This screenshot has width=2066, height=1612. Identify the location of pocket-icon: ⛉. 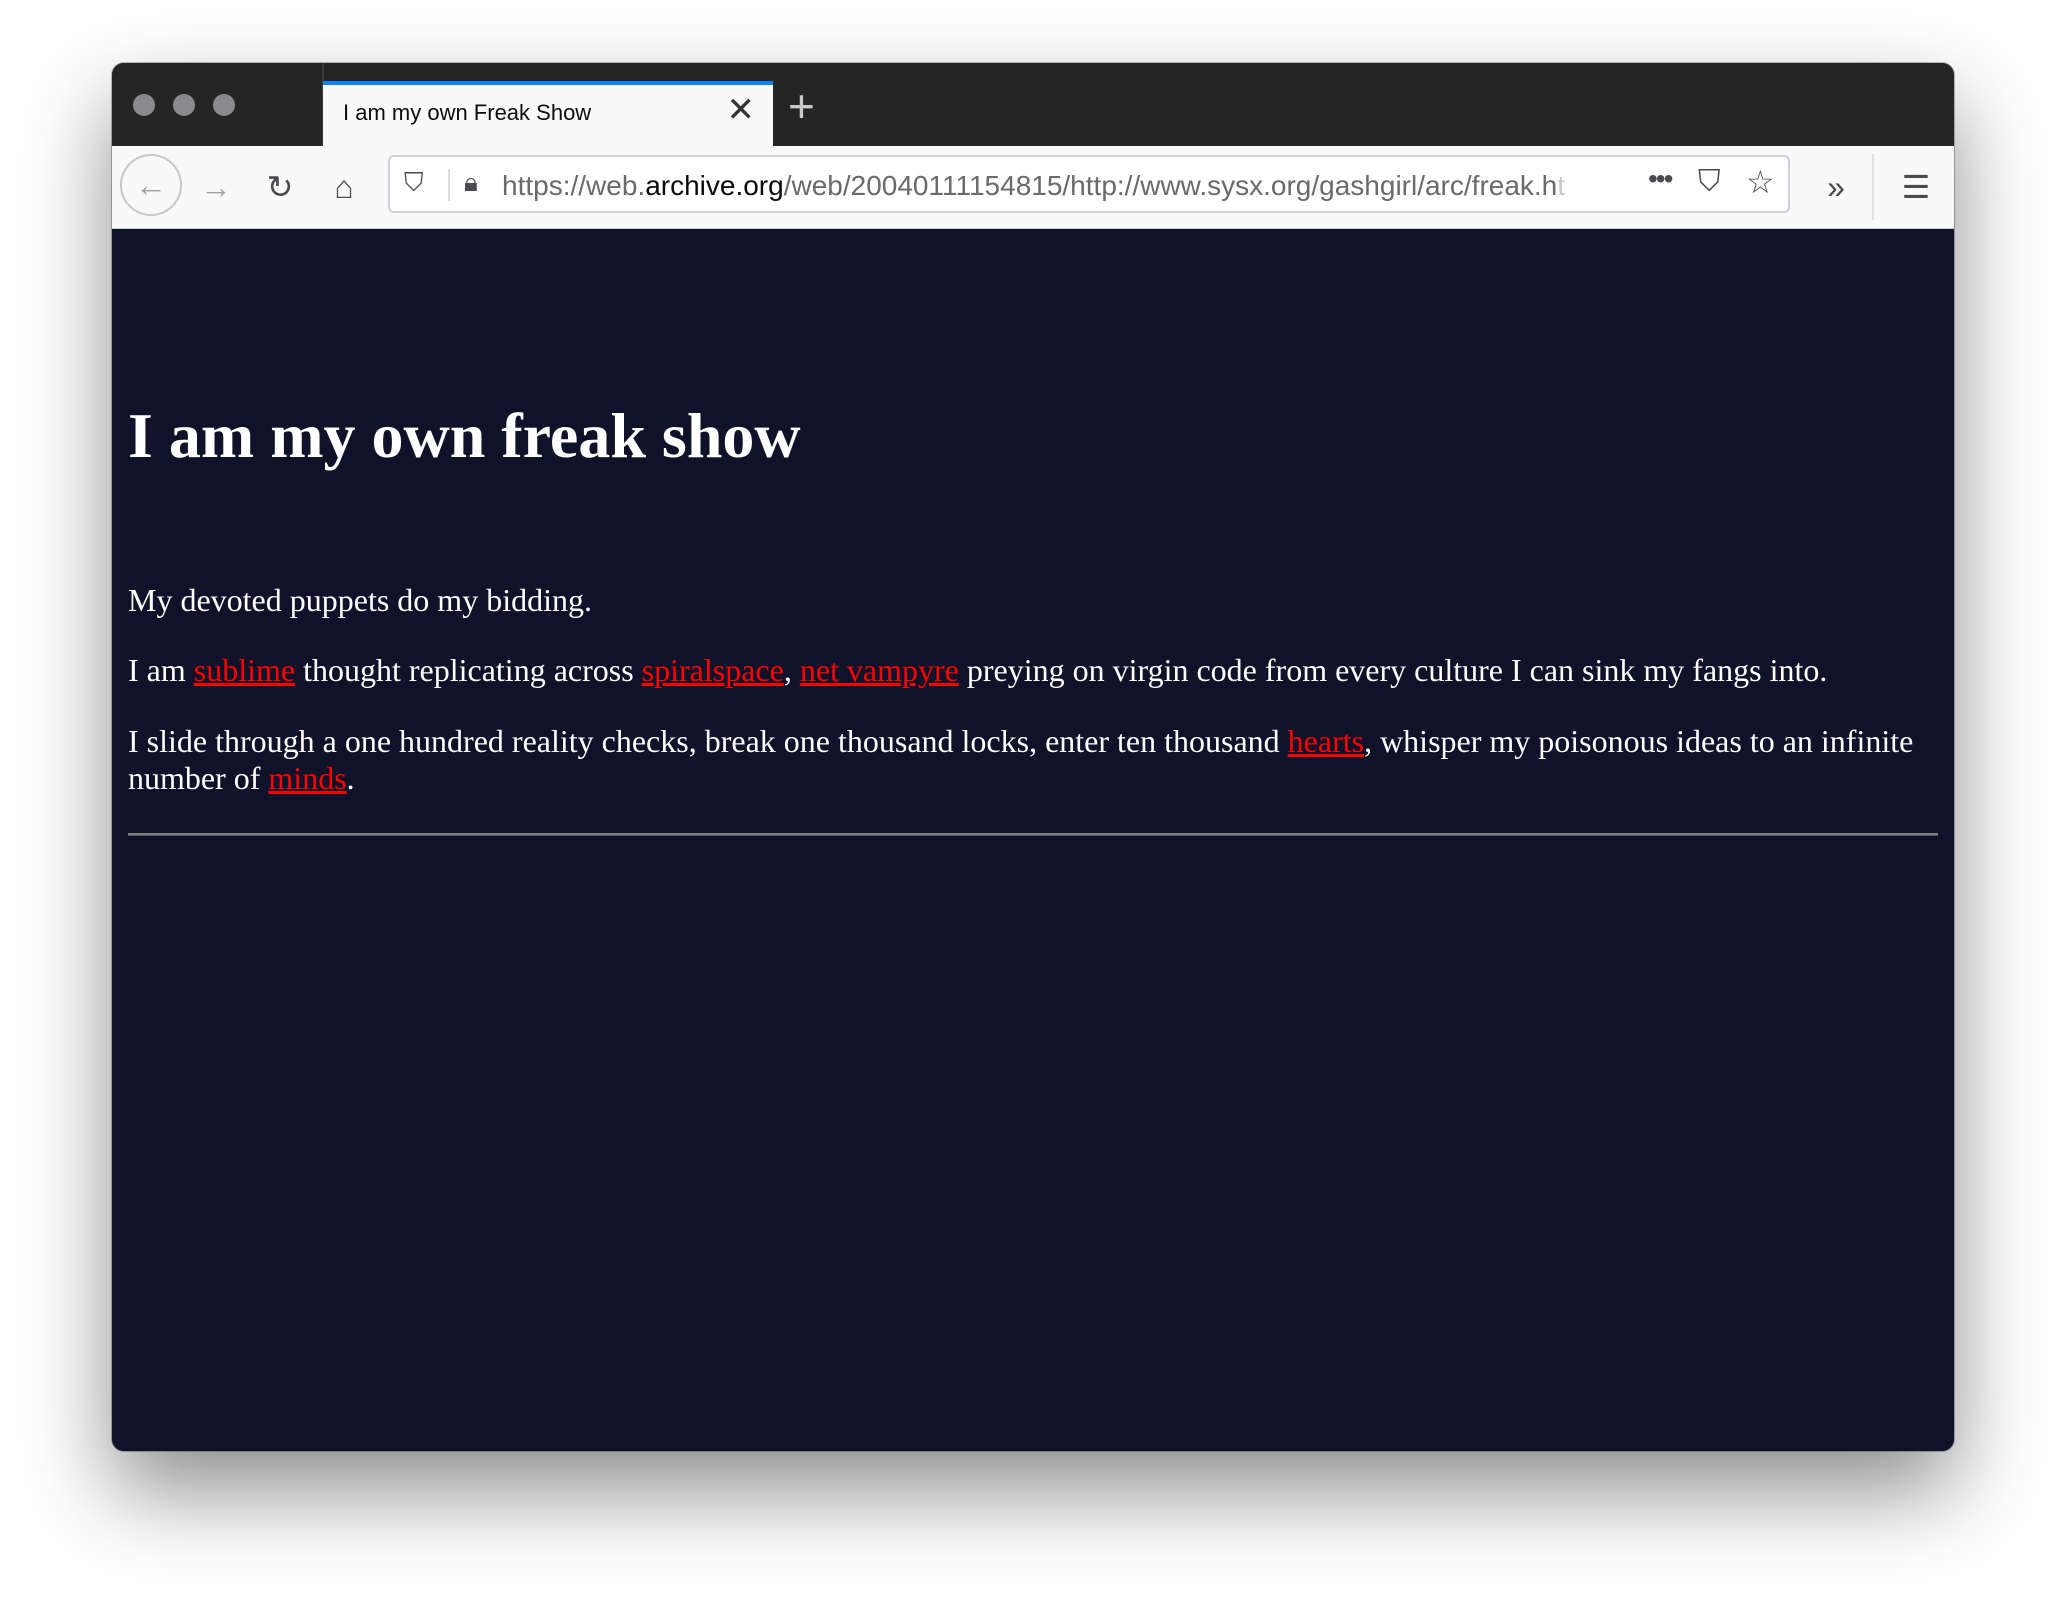
(1709, 182).